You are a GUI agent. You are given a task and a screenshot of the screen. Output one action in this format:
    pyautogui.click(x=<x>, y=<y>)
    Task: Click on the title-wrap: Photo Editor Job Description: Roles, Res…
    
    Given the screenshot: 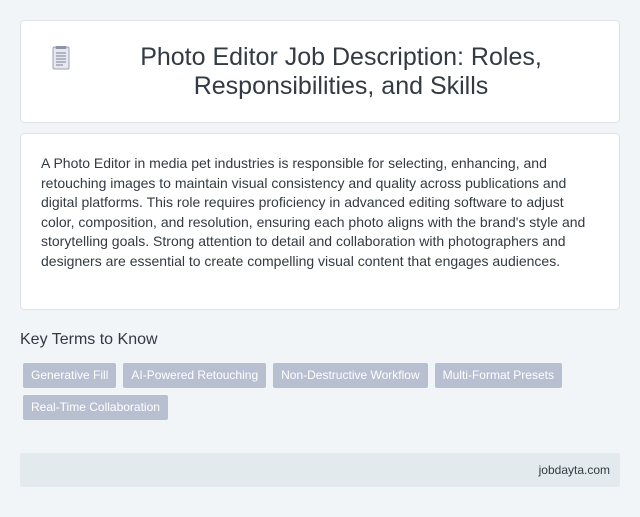 What is the action you would take?
    pyautogui.click(x=320, y=72)
    